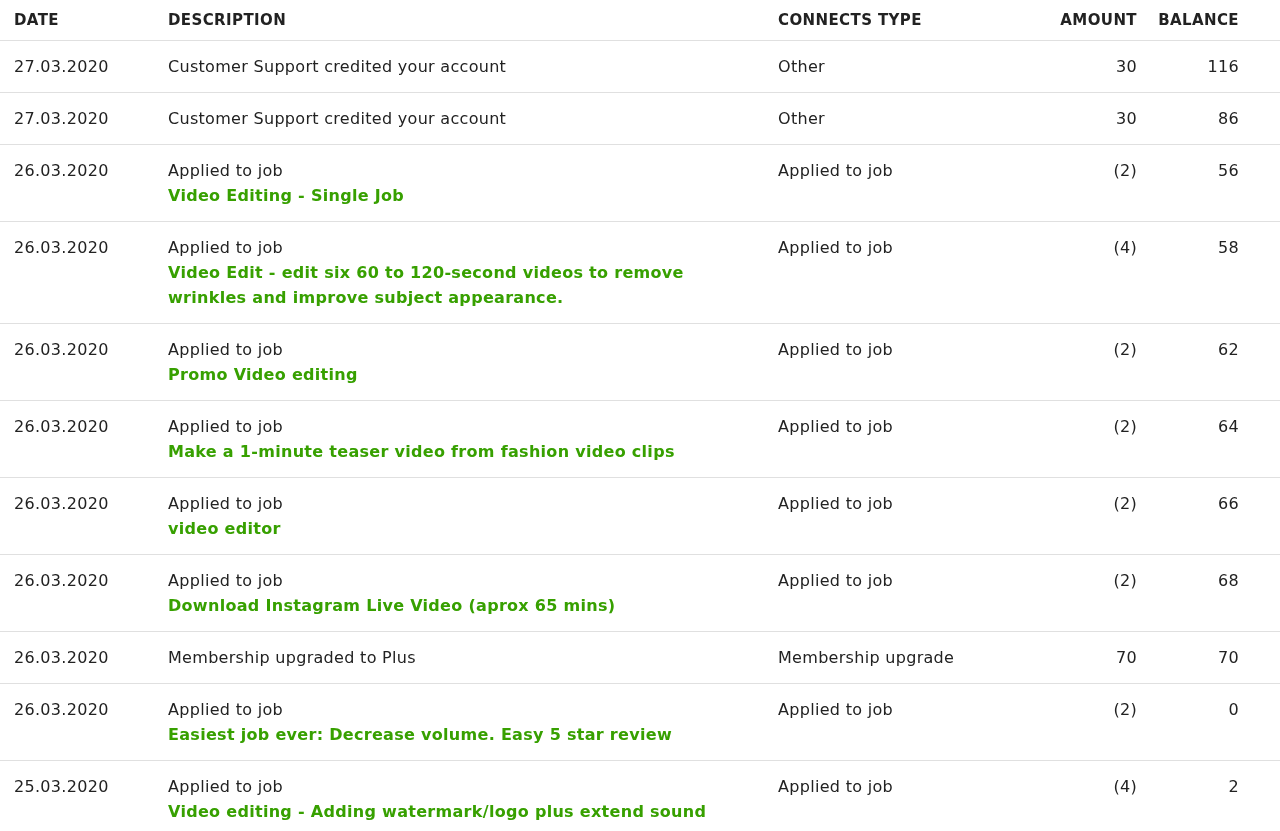  What do you see at coordinates (1228, 350) in the screenshot?
I see `balance-cell-text: 62` at bounding box center [1228, 350].